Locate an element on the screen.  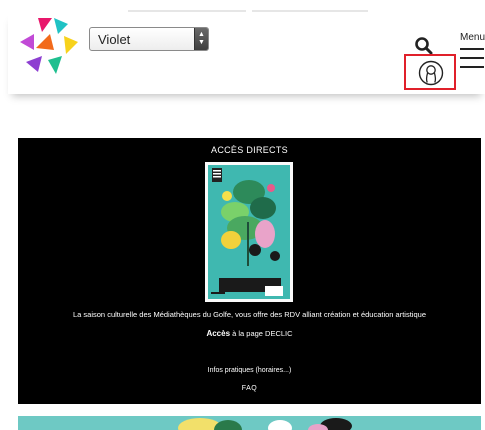
menu-label: Menu is located at coordinates (472, 37).